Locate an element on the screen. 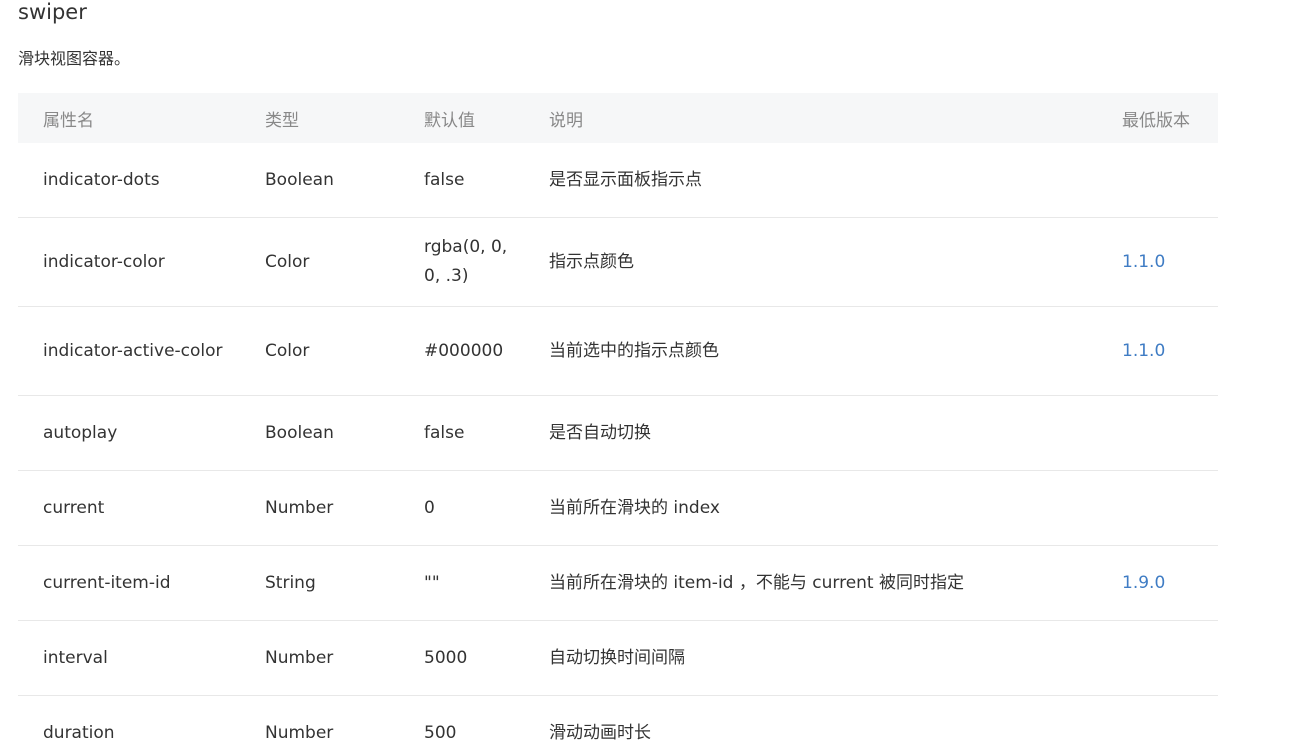 Image resolution: width=1313 pixels, height=745 pixels. table-row: current Number 0 当前所在滑块的 index is located at coordinates (618, 508).